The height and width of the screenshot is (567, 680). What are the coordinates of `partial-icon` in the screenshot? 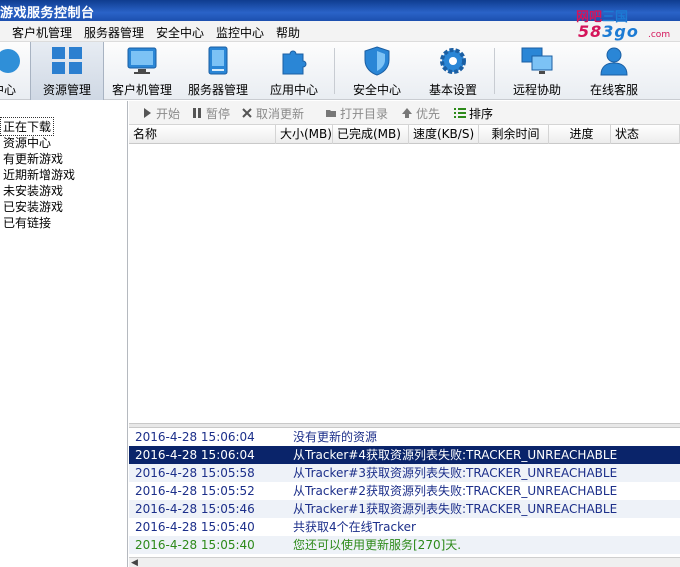 It's located at (10, 61).